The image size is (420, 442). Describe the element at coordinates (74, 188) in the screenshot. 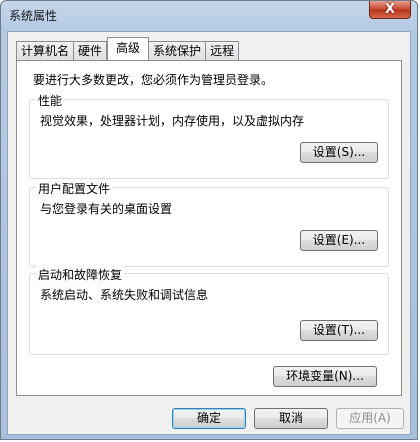

I see `user-profiles-group-title: 用户配置文件` at that location.